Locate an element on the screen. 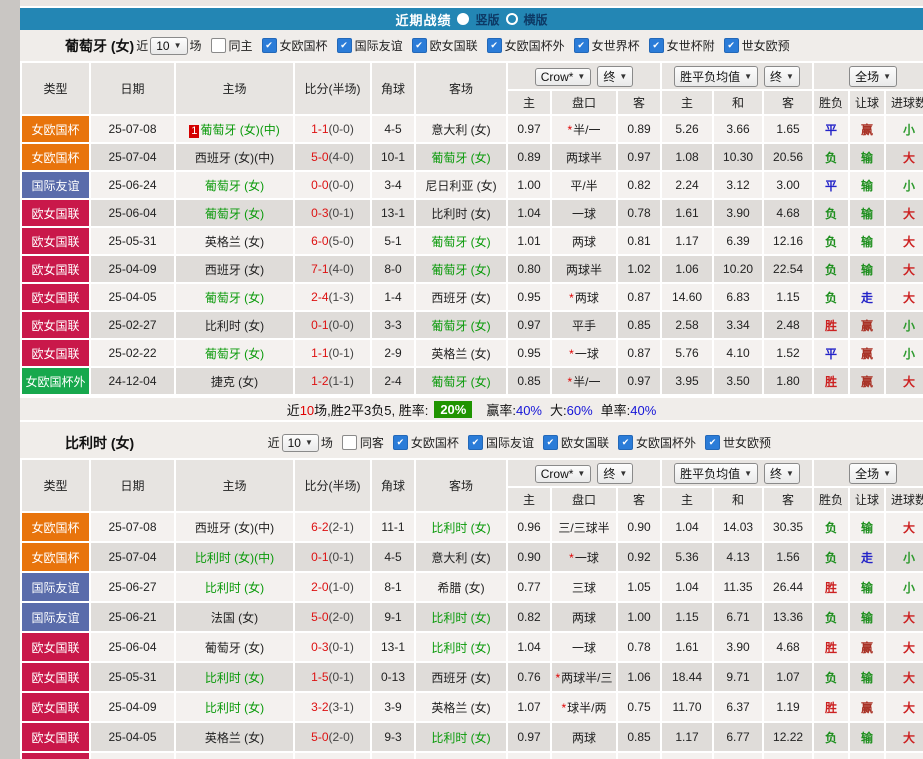 The image size is (923, 759). score-cell: 0-0(0-0) is located at coordinates (332, 185).